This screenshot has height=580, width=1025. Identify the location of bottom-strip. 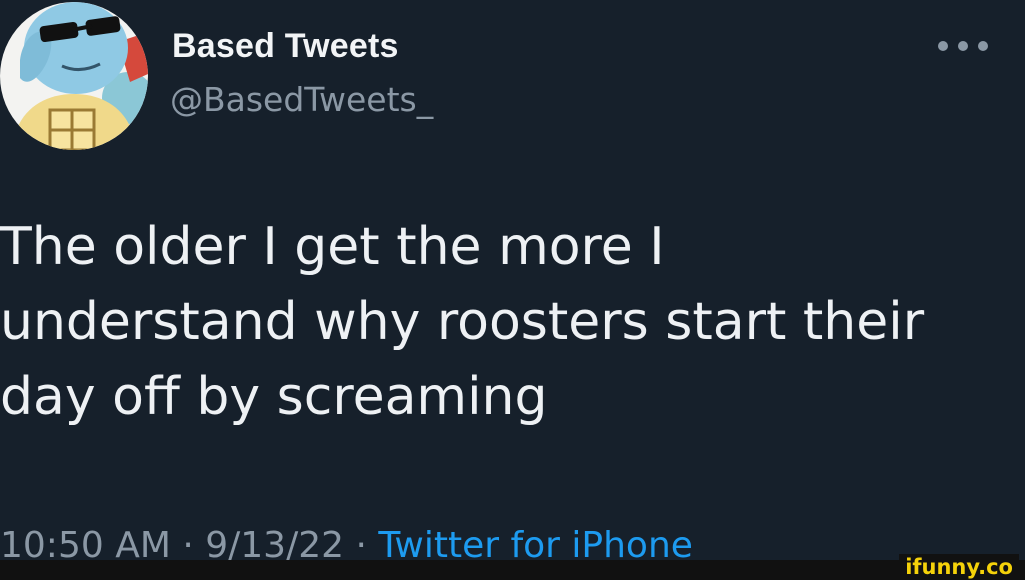
(512, 570).